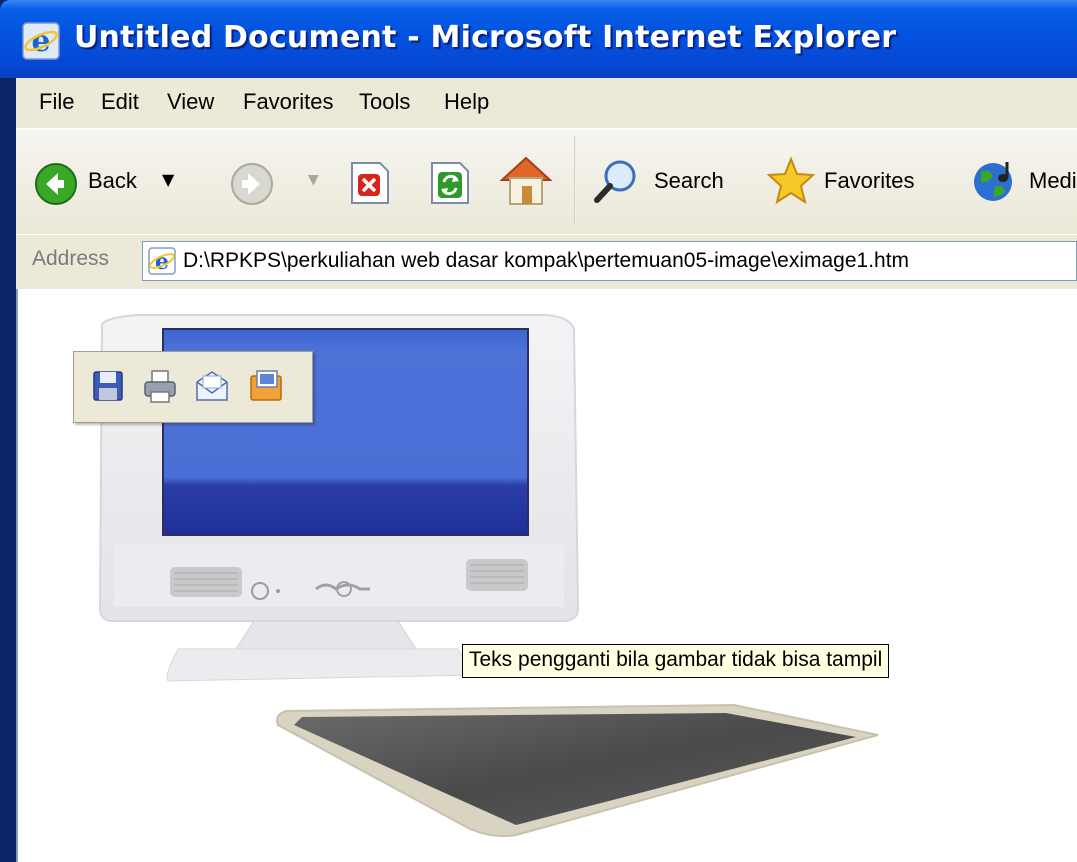 Image resolution: width=1077 pixels, height=862 pixels. I want to click on search-button: Search, so click(672, 183).